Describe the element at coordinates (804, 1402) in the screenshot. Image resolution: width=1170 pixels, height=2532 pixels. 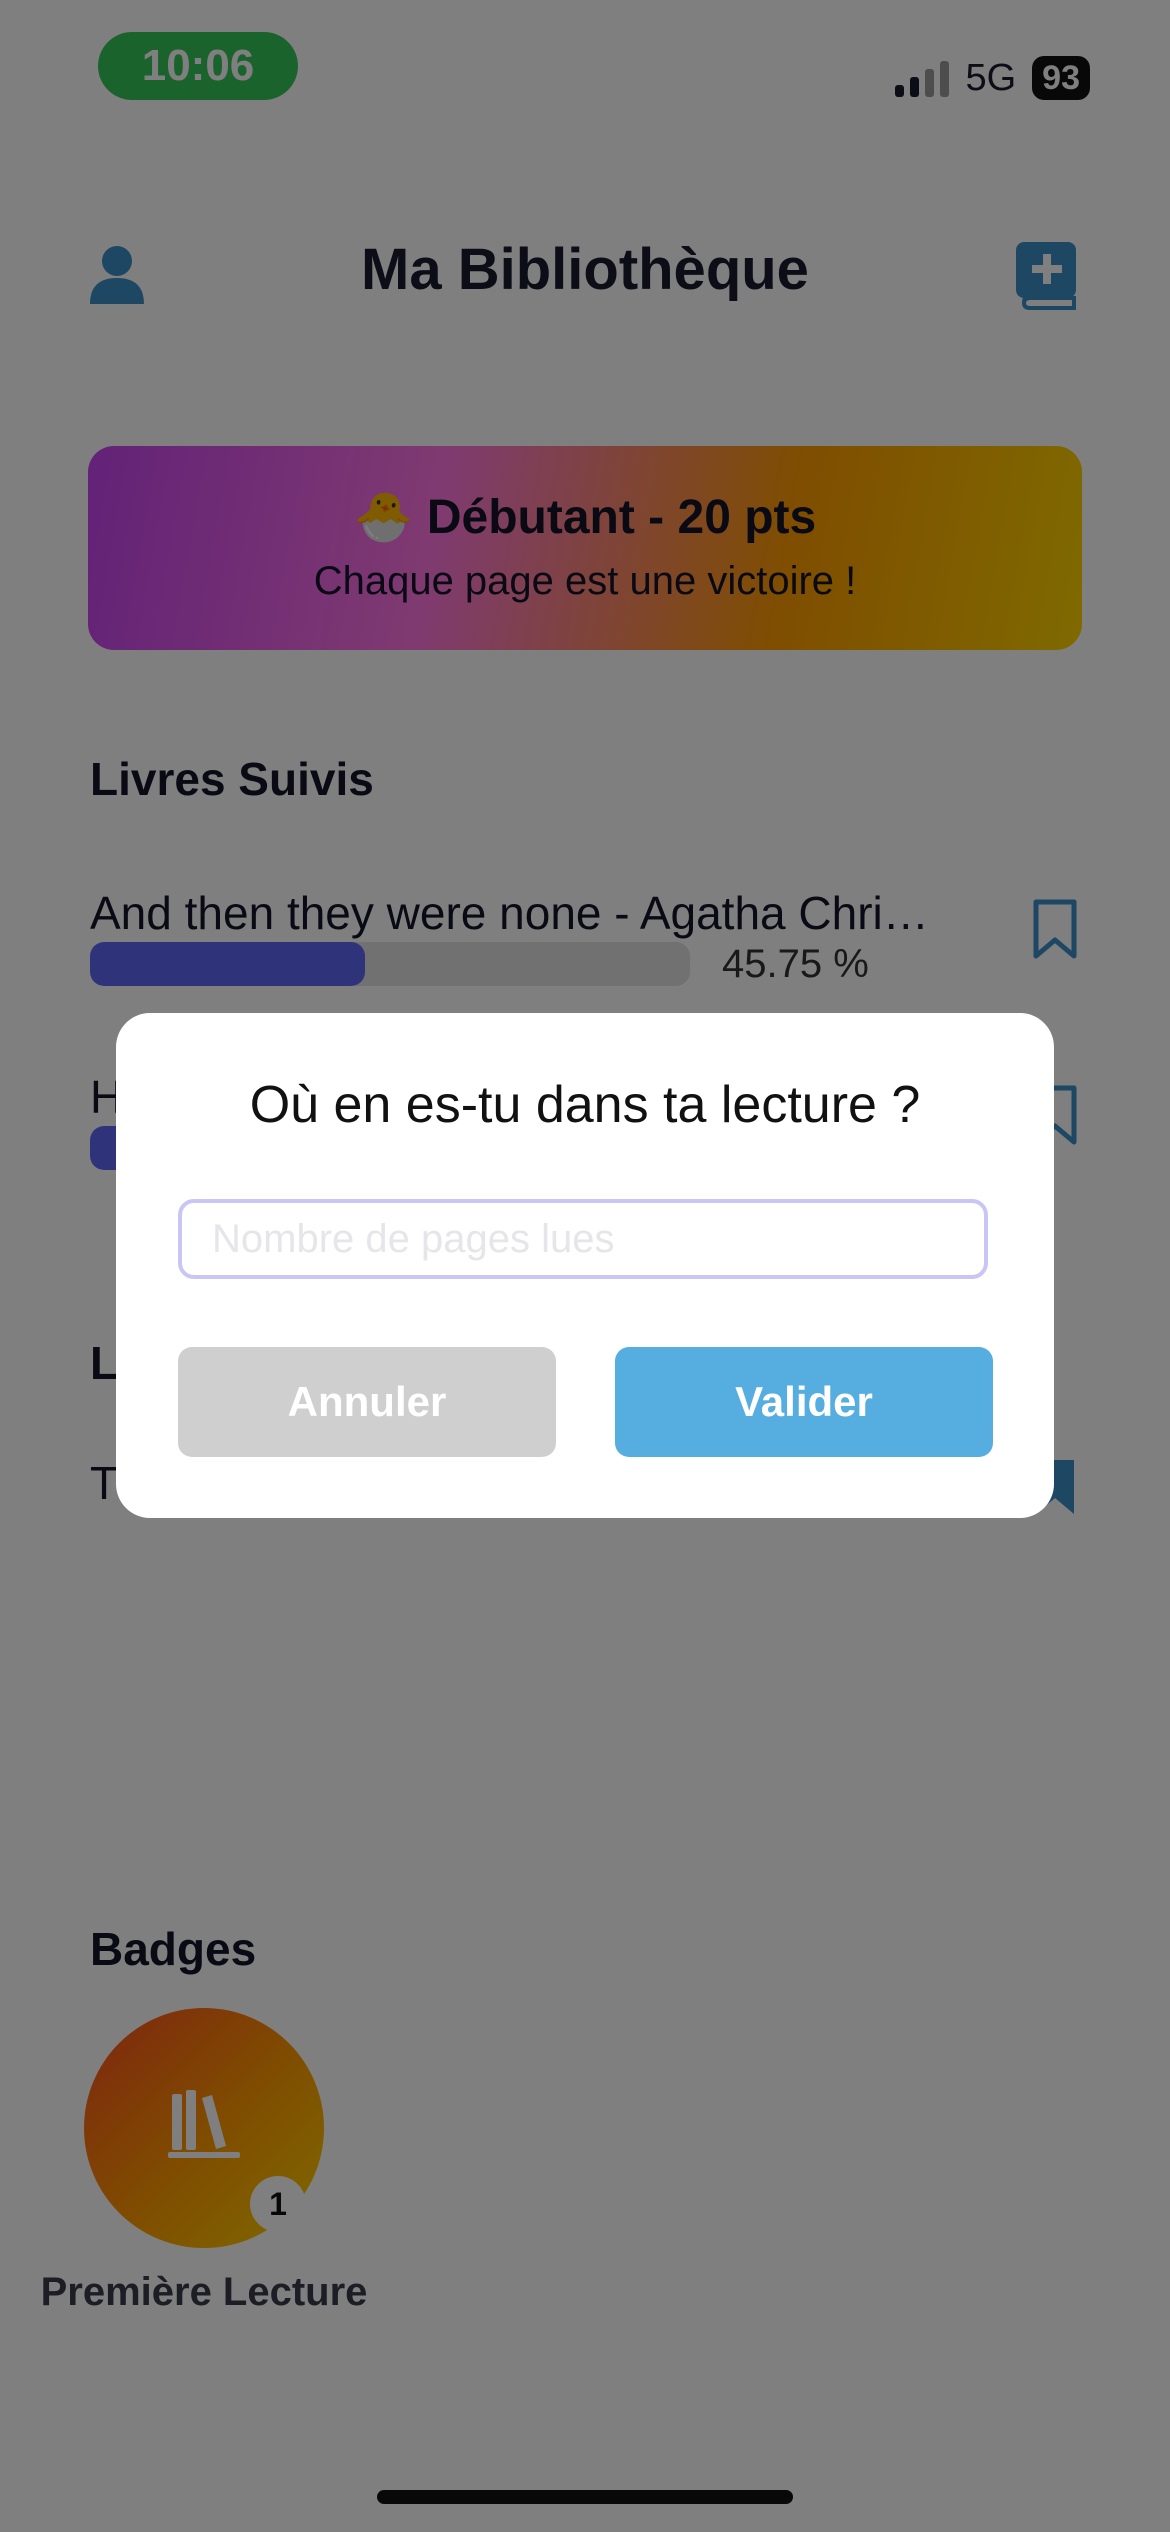
I see `confirm-button: Valider` at that location.